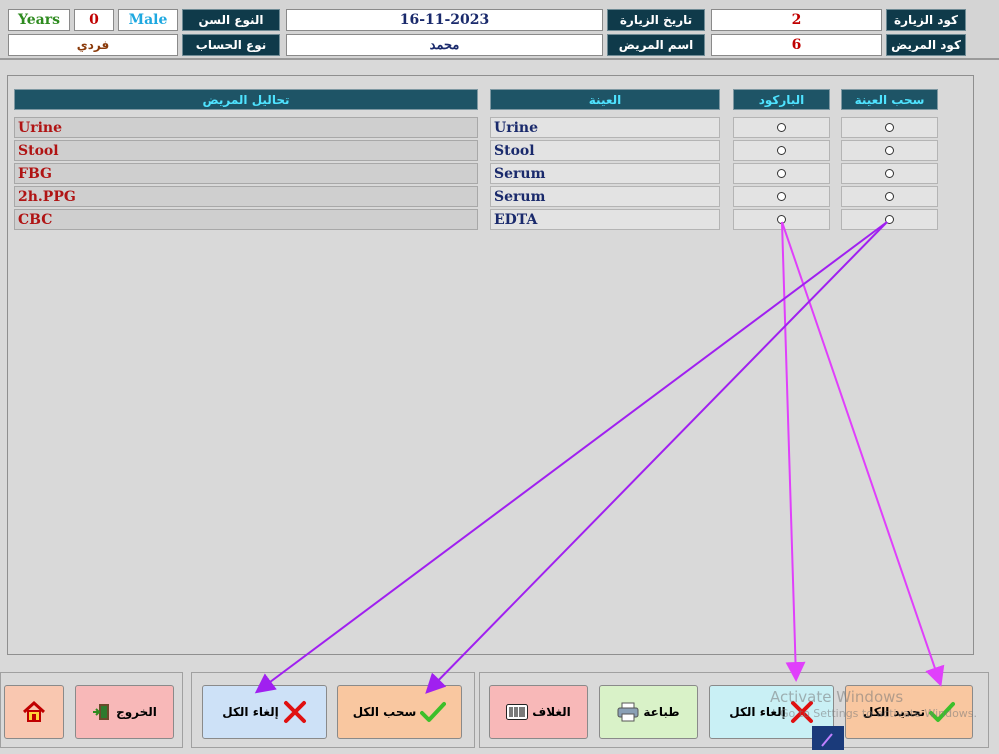 Image resolution: width=999 pixels, height=754 pixels. What do you see at coordinates (444, 45) in the screenshot?
I see `patient-name-field: محمد` at bounding box center [444, 45].